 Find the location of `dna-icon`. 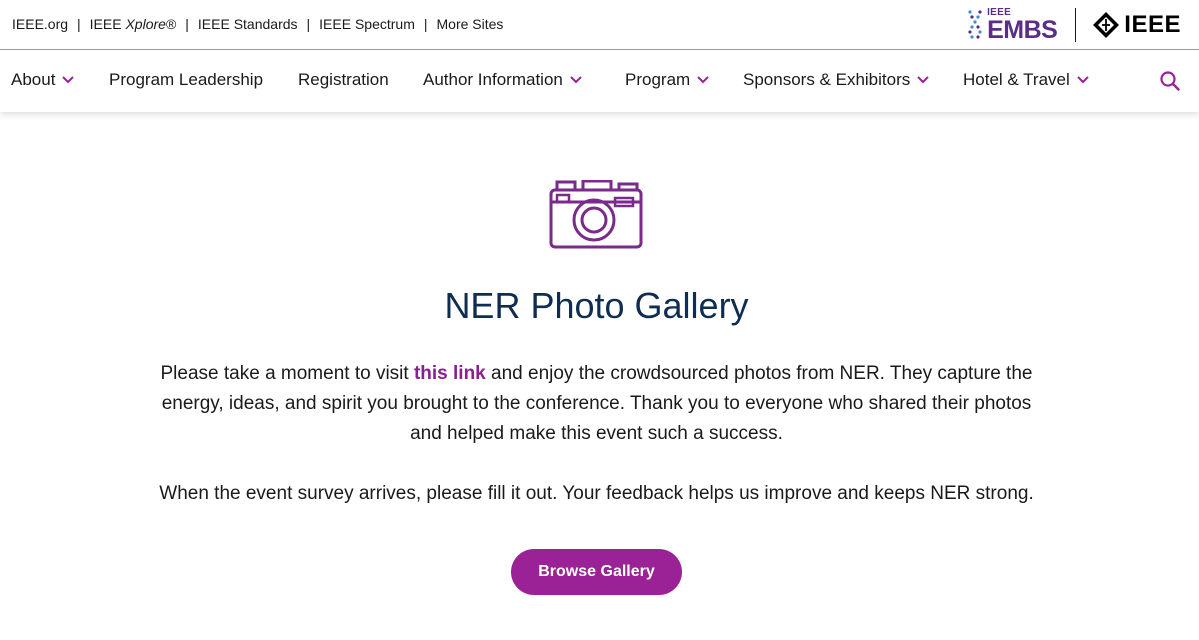

dna-icon is located at coordinates (975, 24).